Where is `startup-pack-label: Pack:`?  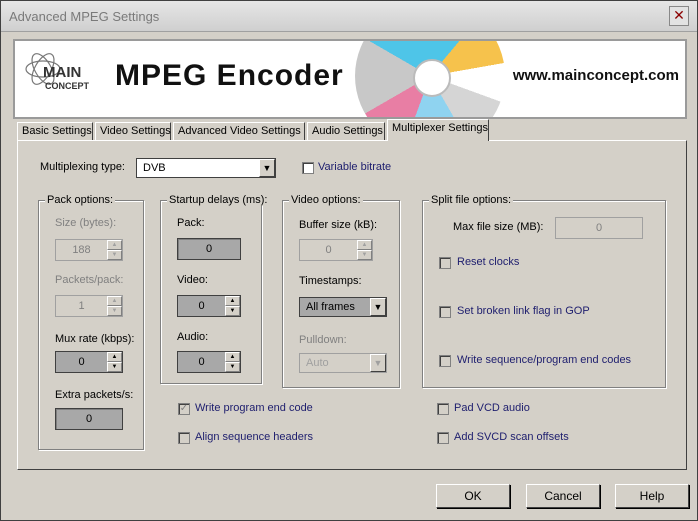
startup-pack-label: Pack: is located at coordinates (191, 223).